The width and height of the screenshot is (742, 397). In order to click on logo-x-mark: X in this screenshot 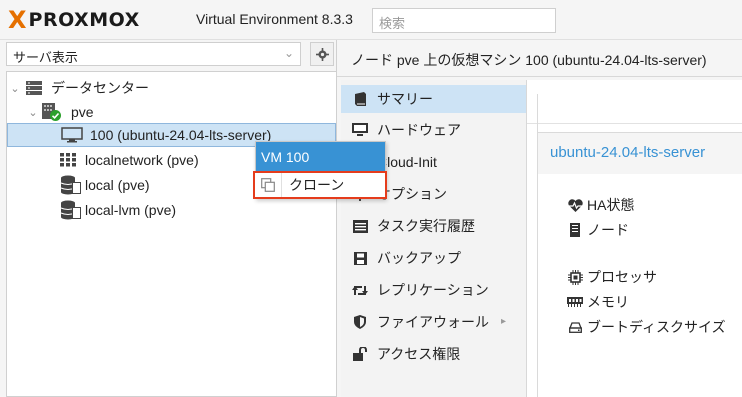, I will do `click(17, 20)`.